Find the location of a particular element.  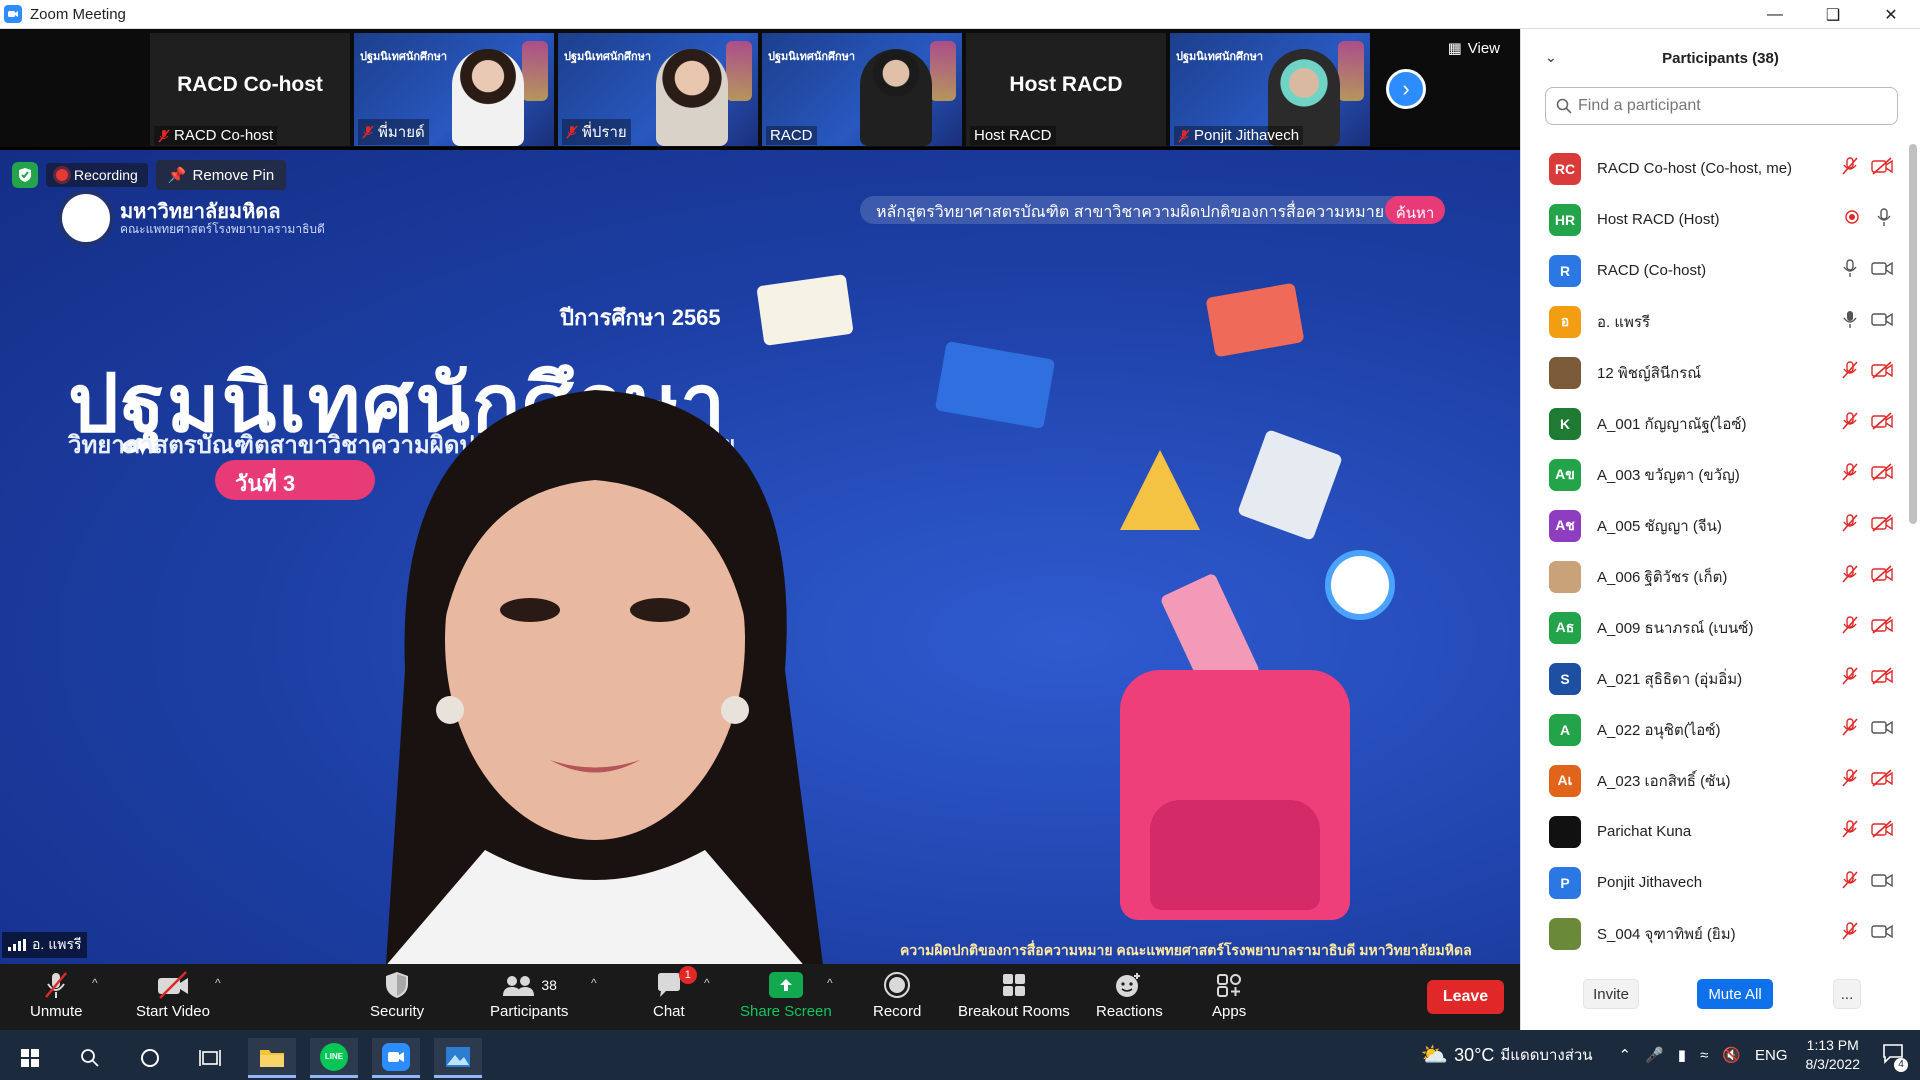

mute-all-button: Mute All is located at coordinates (1735, 994).